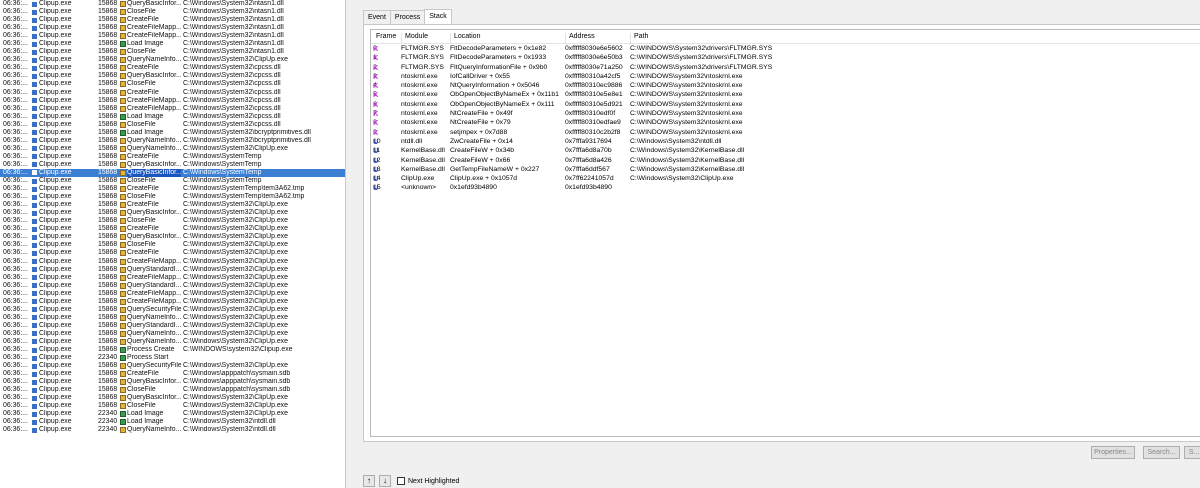 This screenshot has height=488, width=1200. I want to click on frame-address: 0xfffff80310e5e8e1, so click(594, 95).